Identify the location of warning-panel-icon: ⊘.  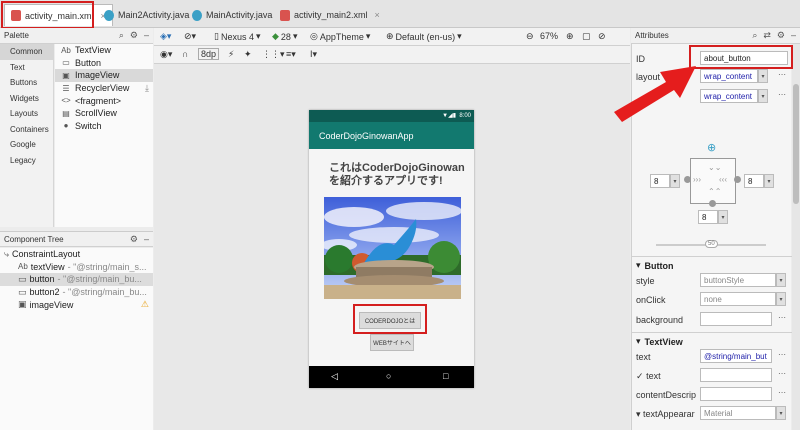
(602, 36).